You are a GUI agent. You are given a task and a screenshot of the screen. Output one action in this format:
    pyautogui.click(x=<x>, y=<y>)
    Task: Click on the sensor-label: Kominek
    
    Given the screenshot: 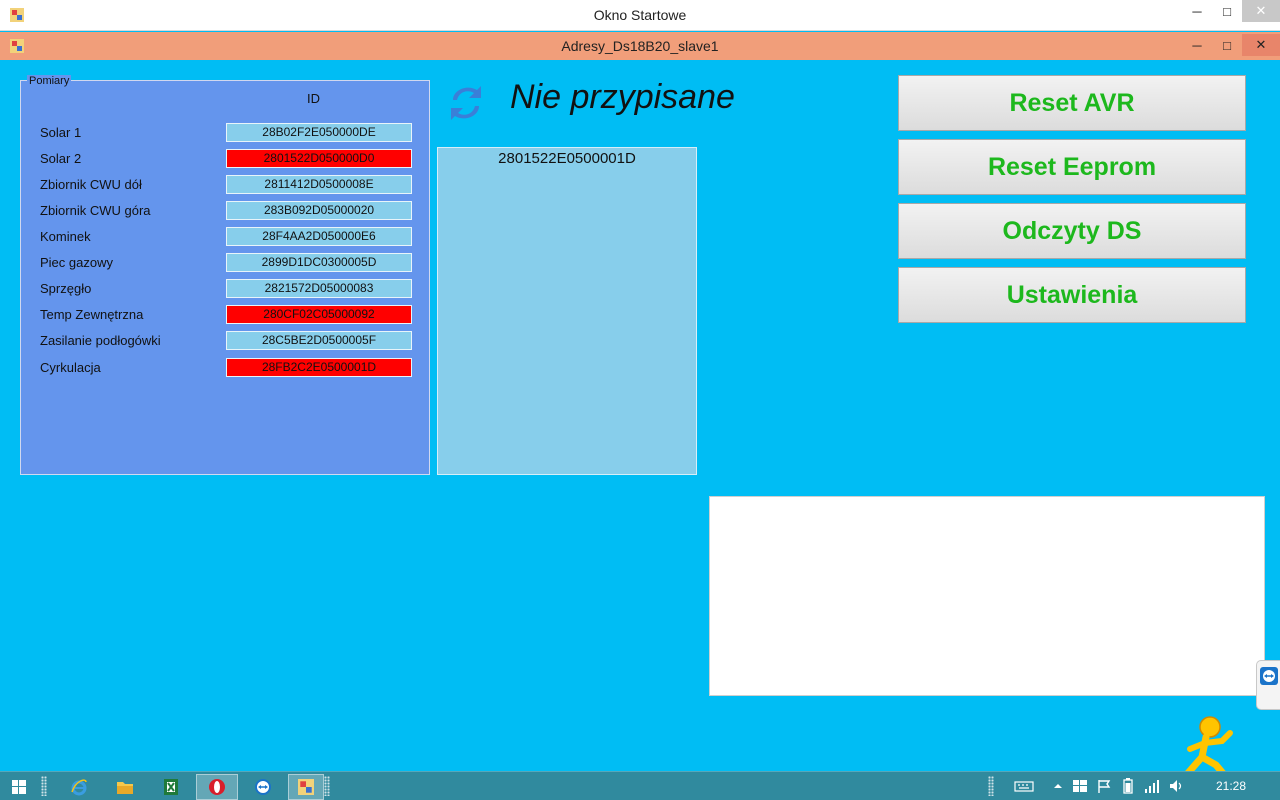 What is the action you would take?
    pyautogui.click(x=65, y=236)
    